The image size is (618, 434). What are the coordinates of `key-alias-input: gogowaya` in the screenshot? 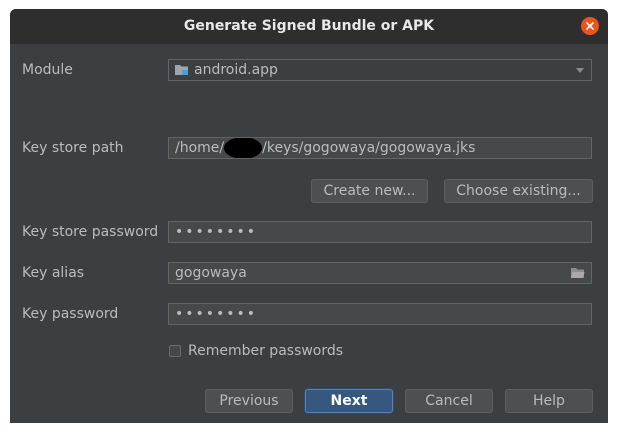 It's located at (380, 273).